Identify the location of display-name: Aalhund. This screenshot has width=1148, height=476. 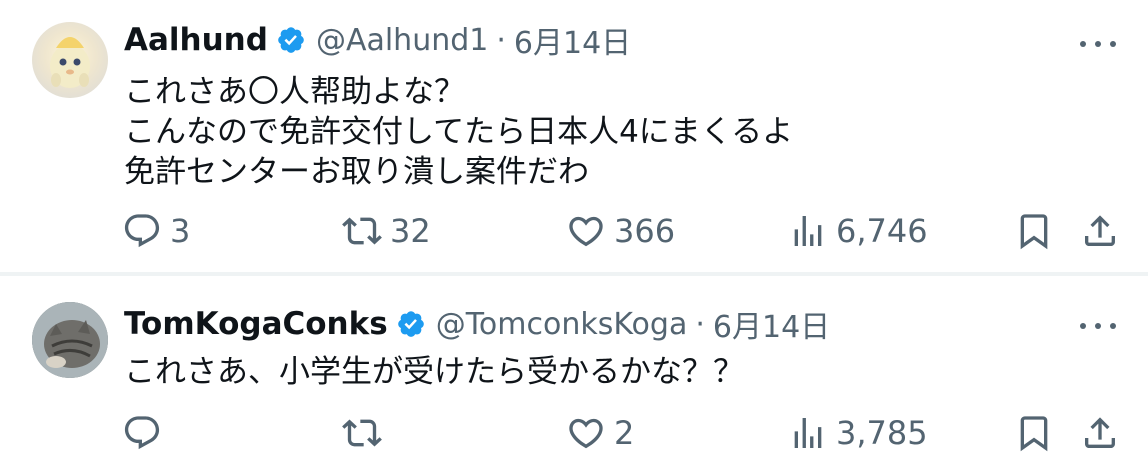
(196, 40).